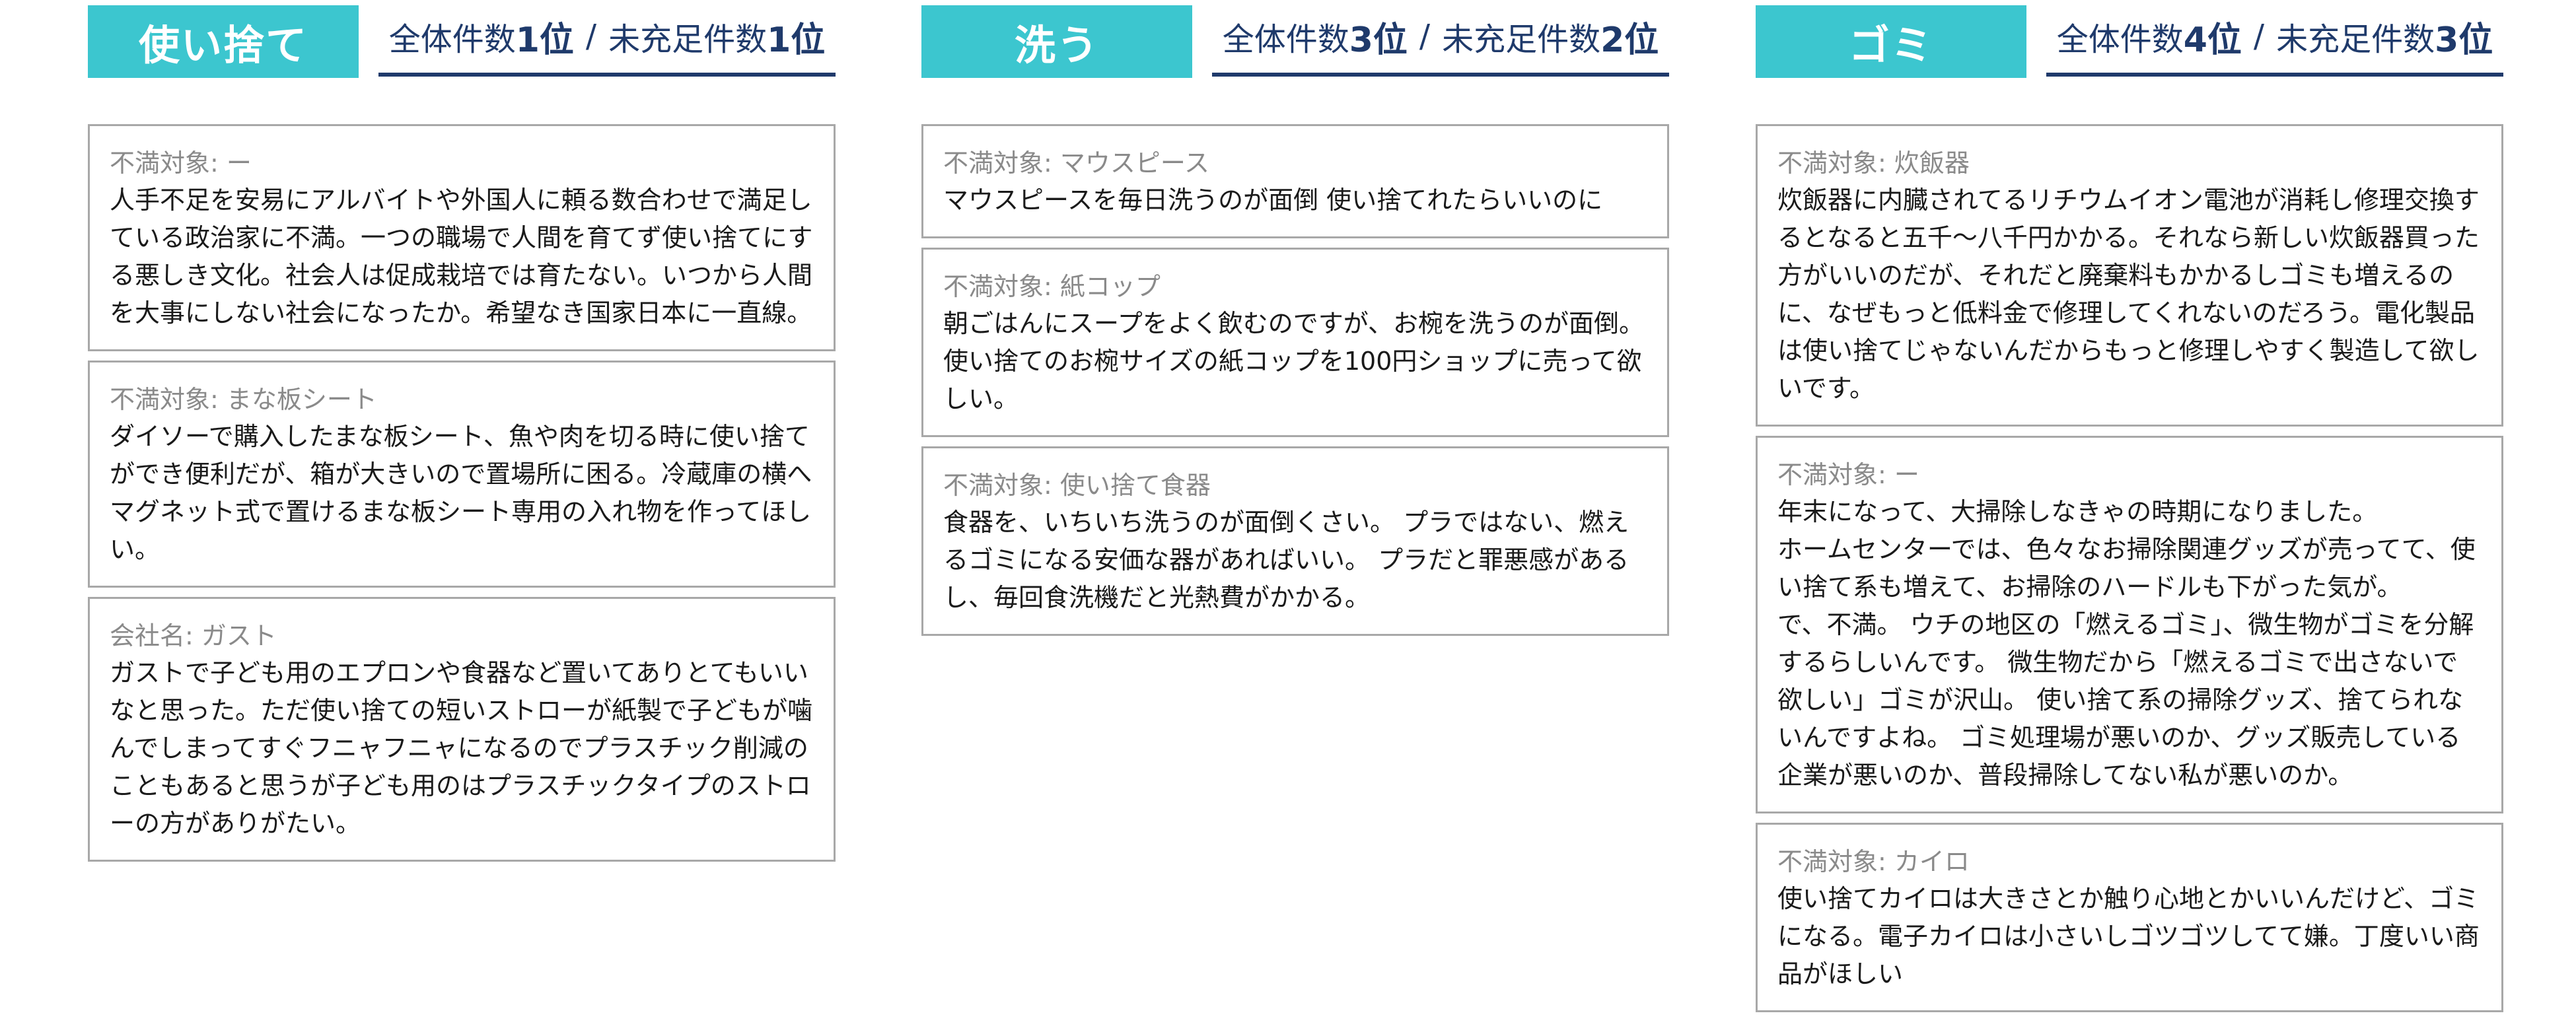 This screenshot has width=2576, height=1036. I want to click on unmet-count-rank: 3位, so click(2464, 40).